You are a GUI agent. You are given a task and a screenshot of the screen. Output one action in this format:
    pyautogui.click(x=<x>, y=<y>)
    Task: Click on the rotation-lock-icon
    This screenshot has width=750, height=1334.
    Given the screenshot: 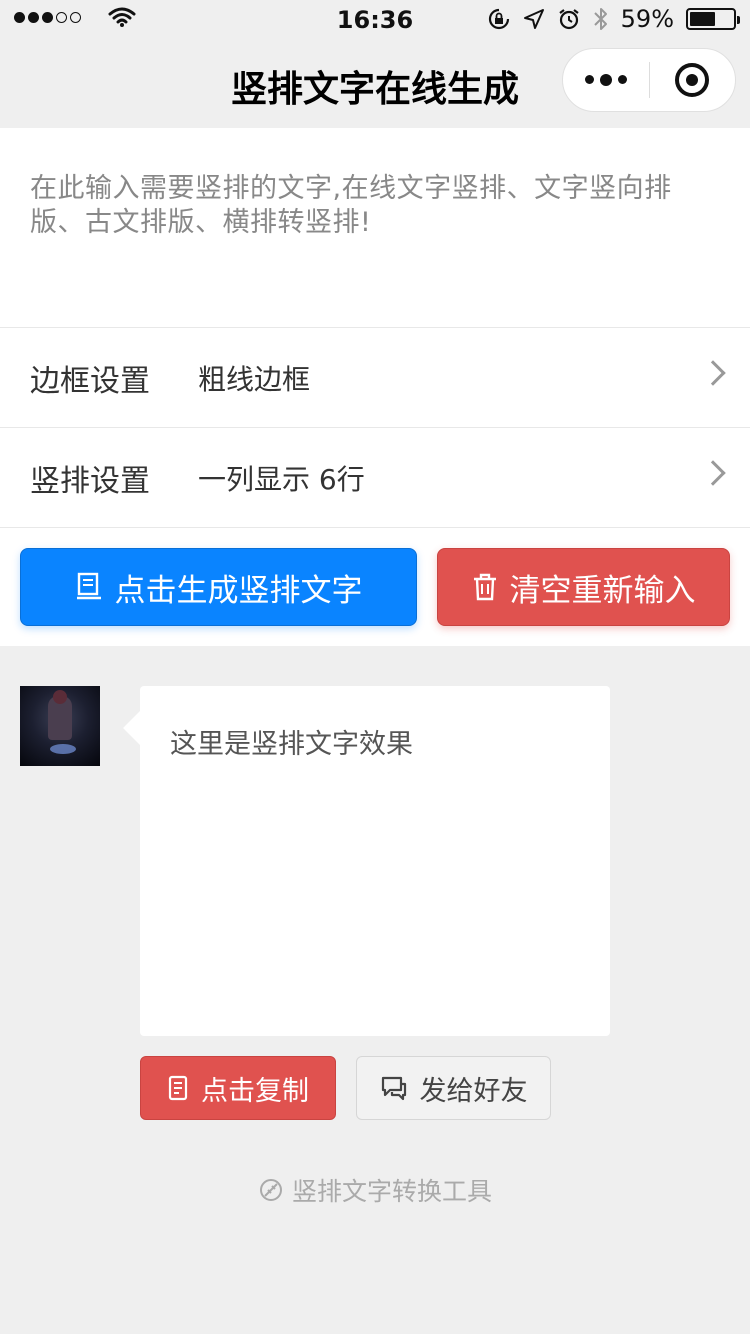 What is the action you would take?
    pyautogui.click(x=498, y=19)
    